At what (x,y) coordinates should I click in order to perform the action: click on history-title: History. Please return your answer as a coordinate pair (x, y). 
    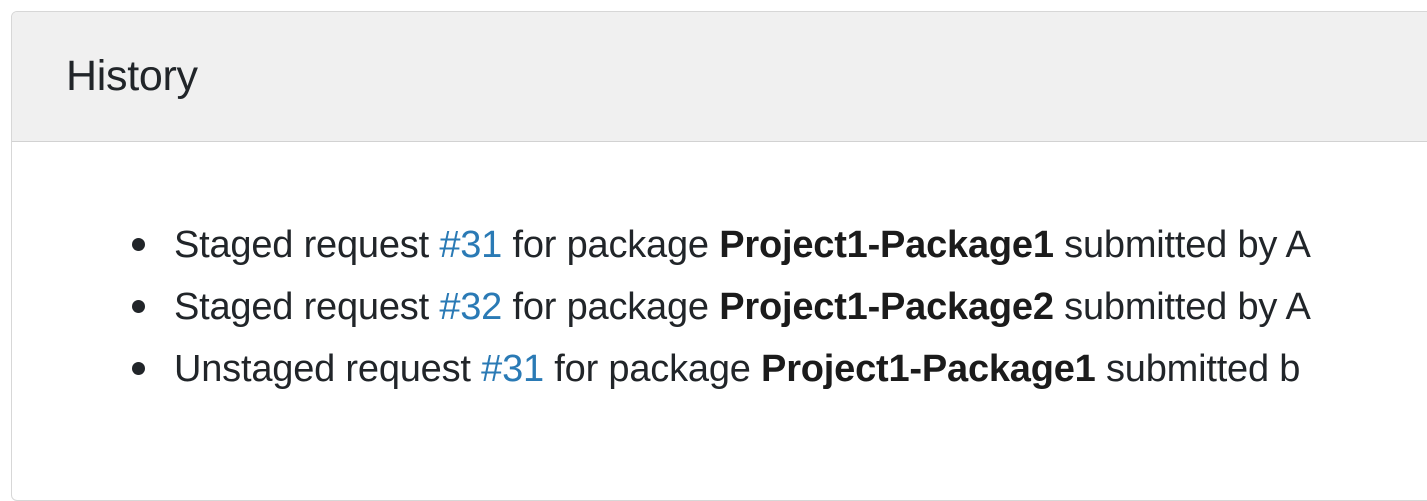
    Looking at the image, I should click on (132, 76).